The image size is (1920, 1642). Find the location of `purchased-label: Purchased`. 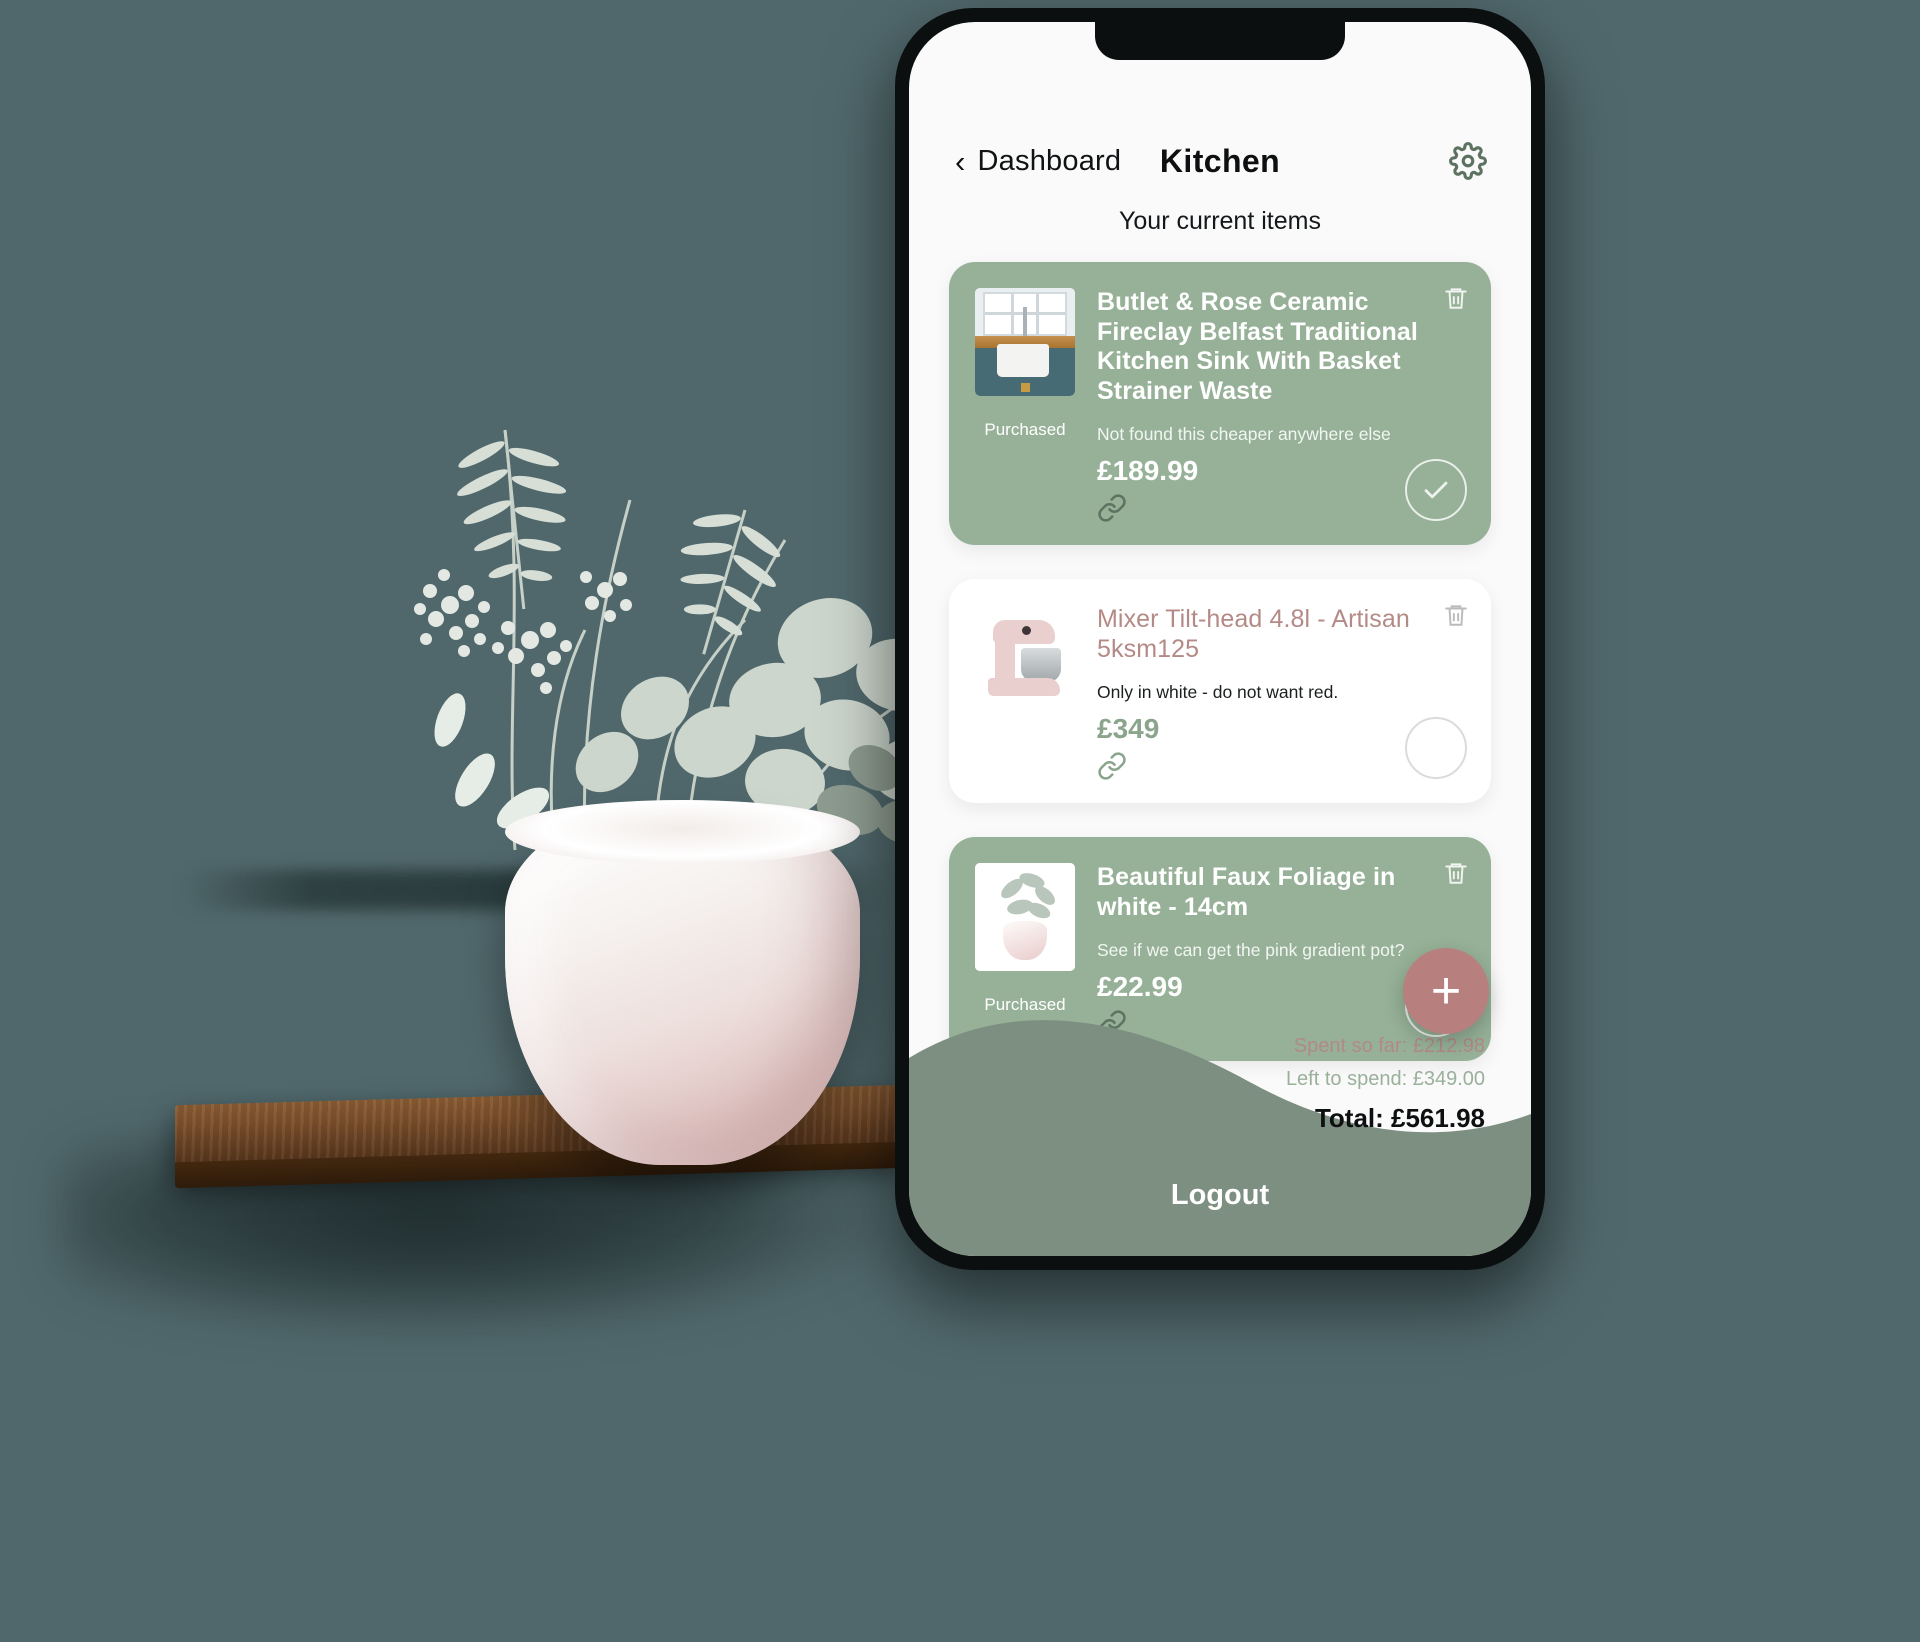

purchased-label: Purchased is located at coordinates (1025, 429).